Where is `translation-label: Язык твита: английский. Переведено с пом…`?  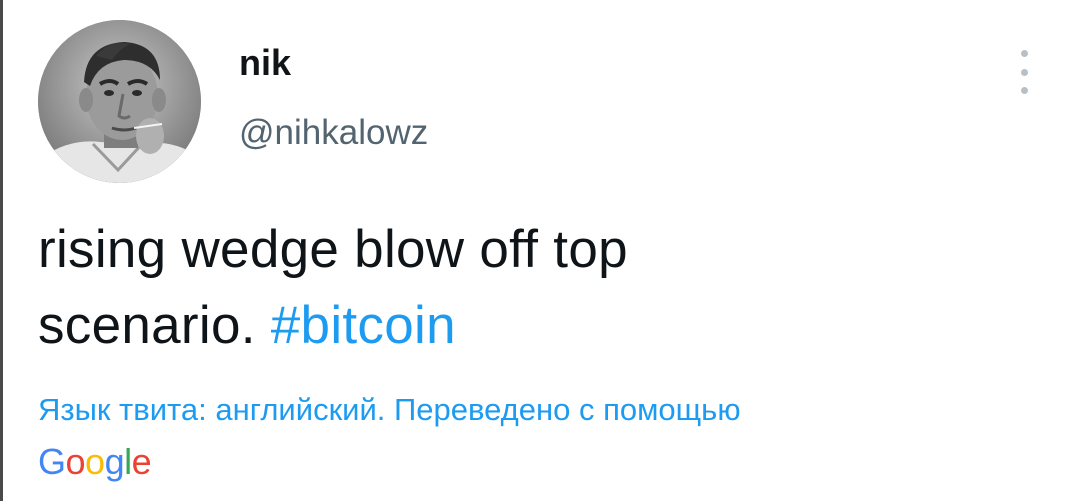 translation-label: Язык твита: английский. Переведено с пом… is located at coordinates (389, 410).